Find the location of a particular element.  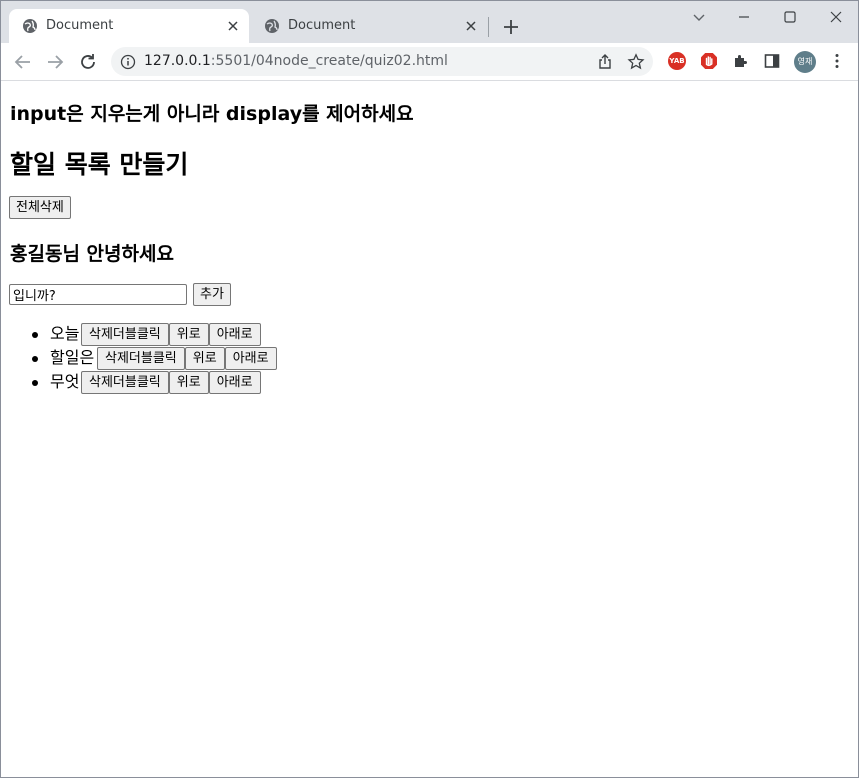

greeting-heading: 홍길동님 안녕하세요 is located at coordinates (92, 254).